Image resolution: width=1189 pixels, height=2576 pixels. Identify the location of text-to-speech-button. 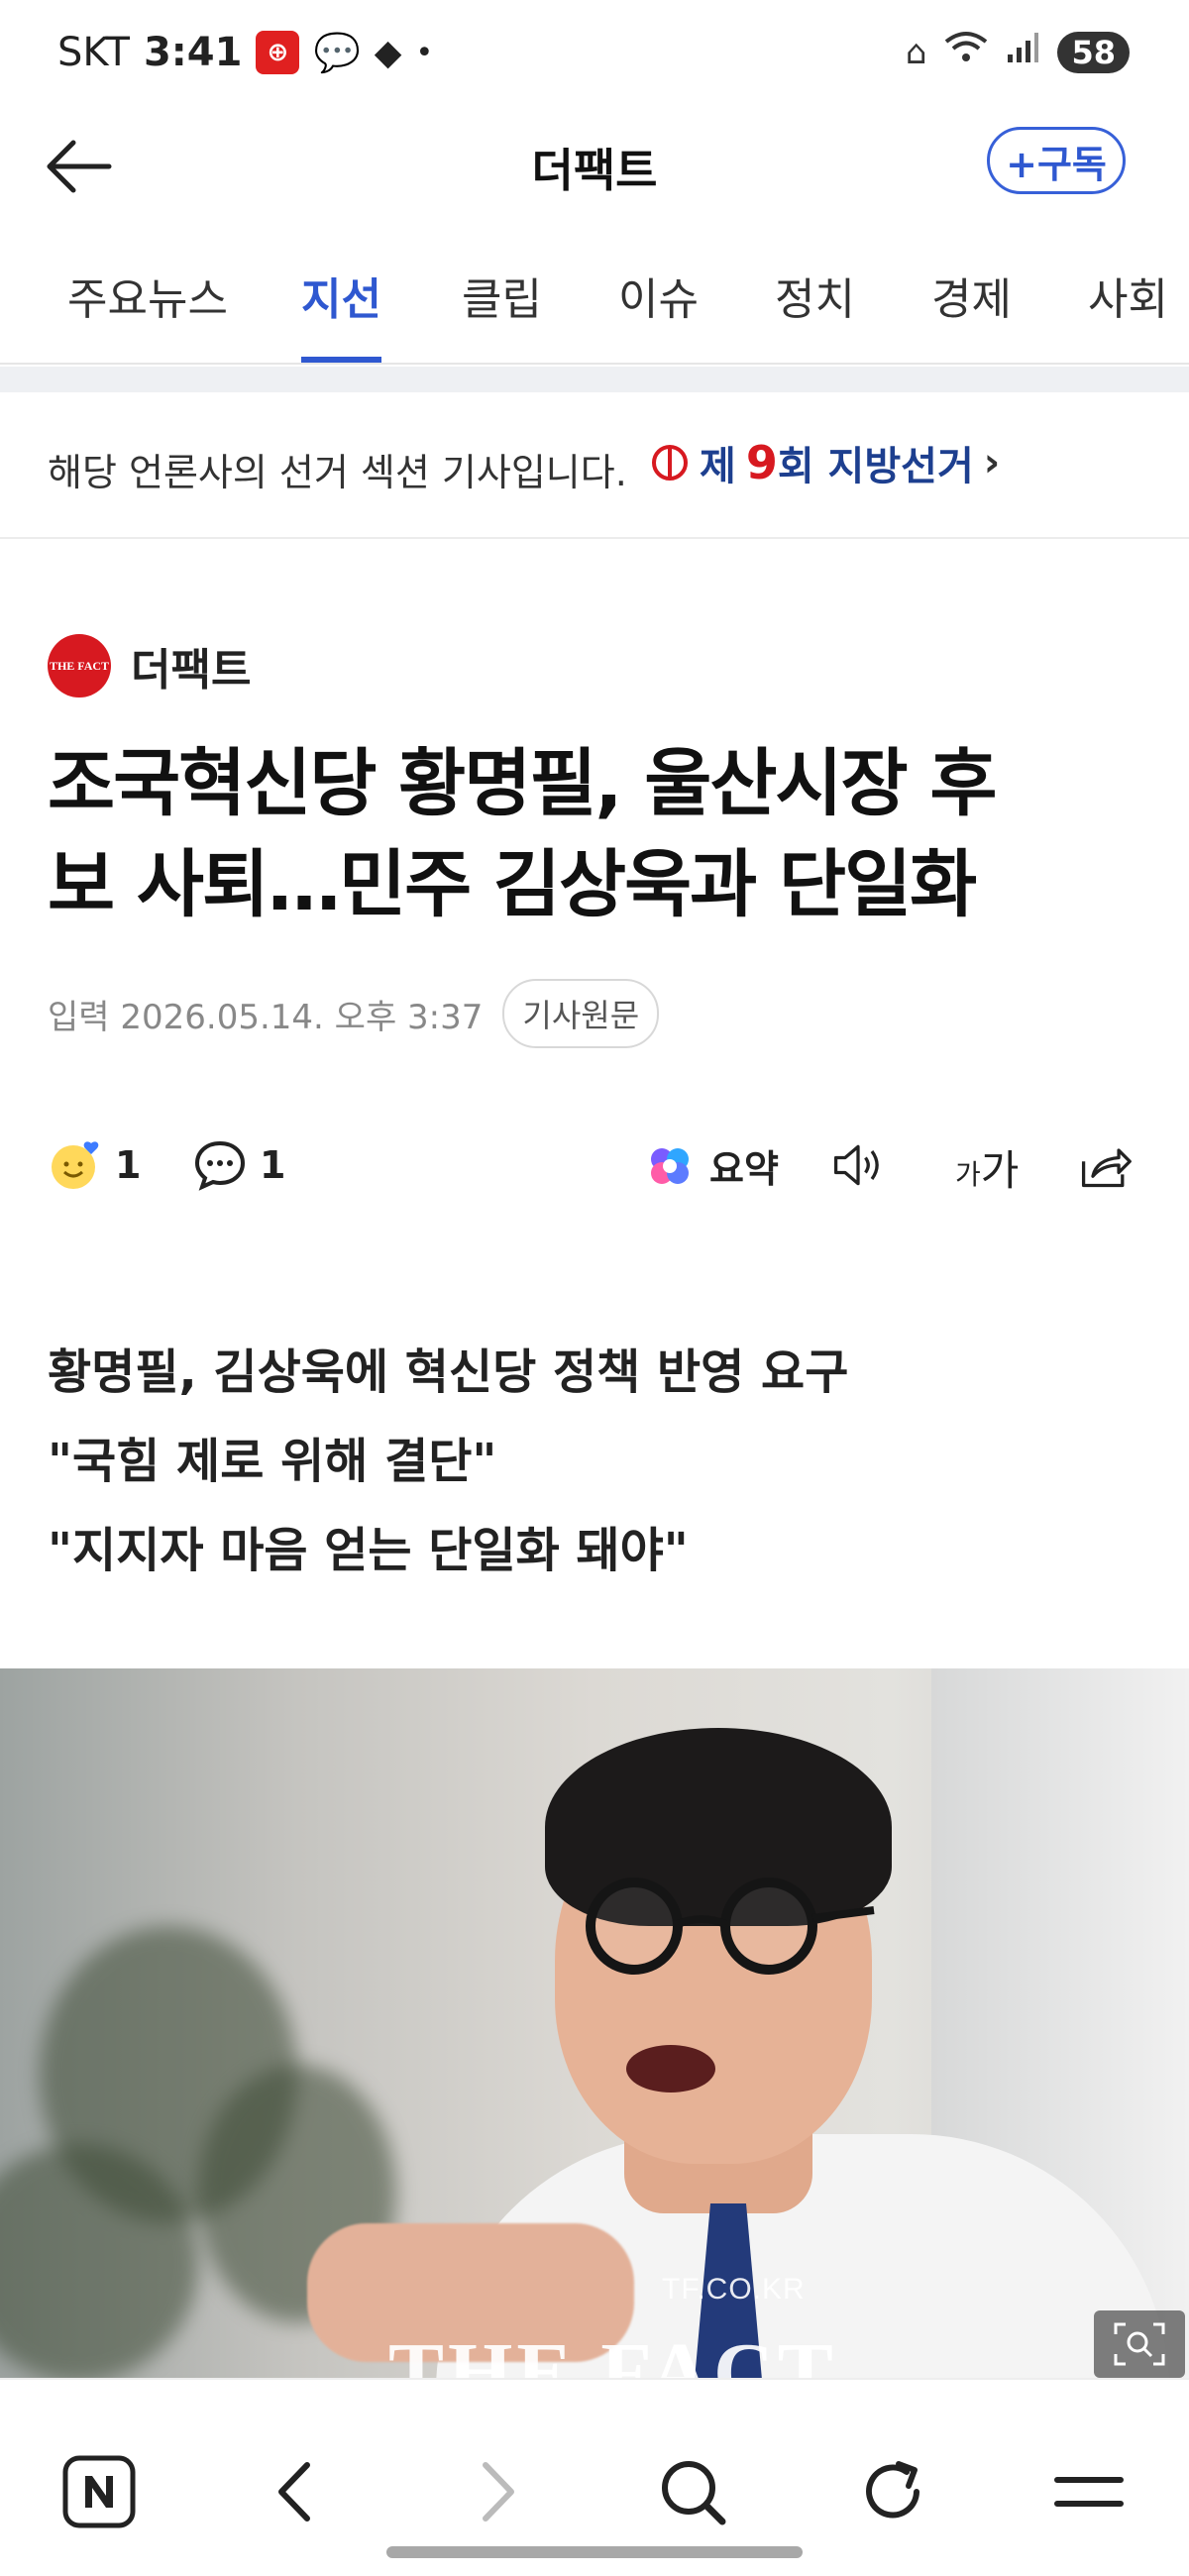
(858, 1165).